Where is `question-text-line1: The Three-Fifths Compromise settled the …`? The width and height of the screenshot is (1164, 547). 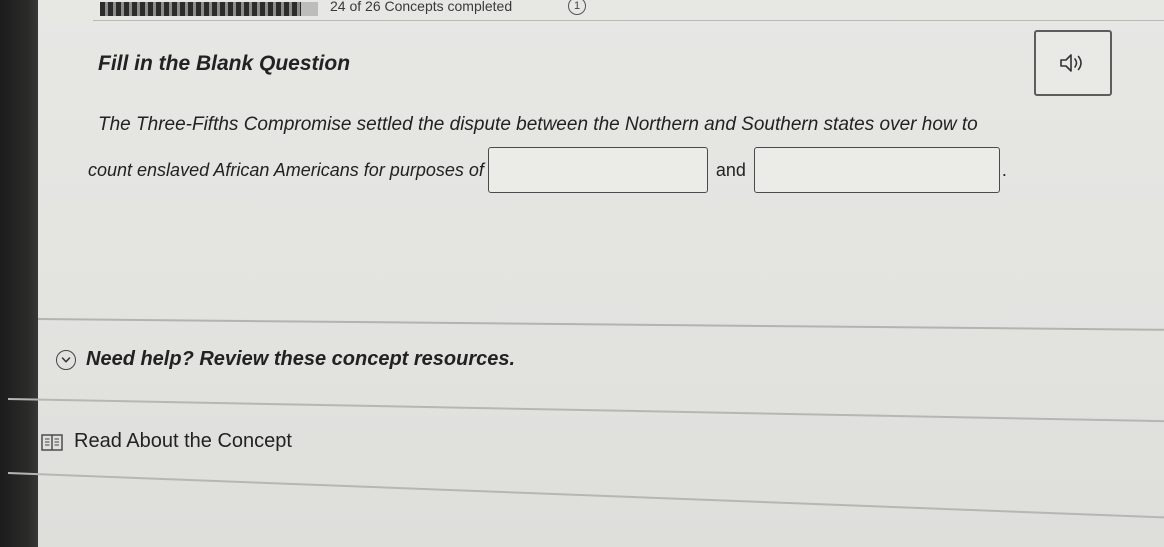
question-text-line1: The Three-Fifths Compromise settled the … is located at coordinates (538, 124).